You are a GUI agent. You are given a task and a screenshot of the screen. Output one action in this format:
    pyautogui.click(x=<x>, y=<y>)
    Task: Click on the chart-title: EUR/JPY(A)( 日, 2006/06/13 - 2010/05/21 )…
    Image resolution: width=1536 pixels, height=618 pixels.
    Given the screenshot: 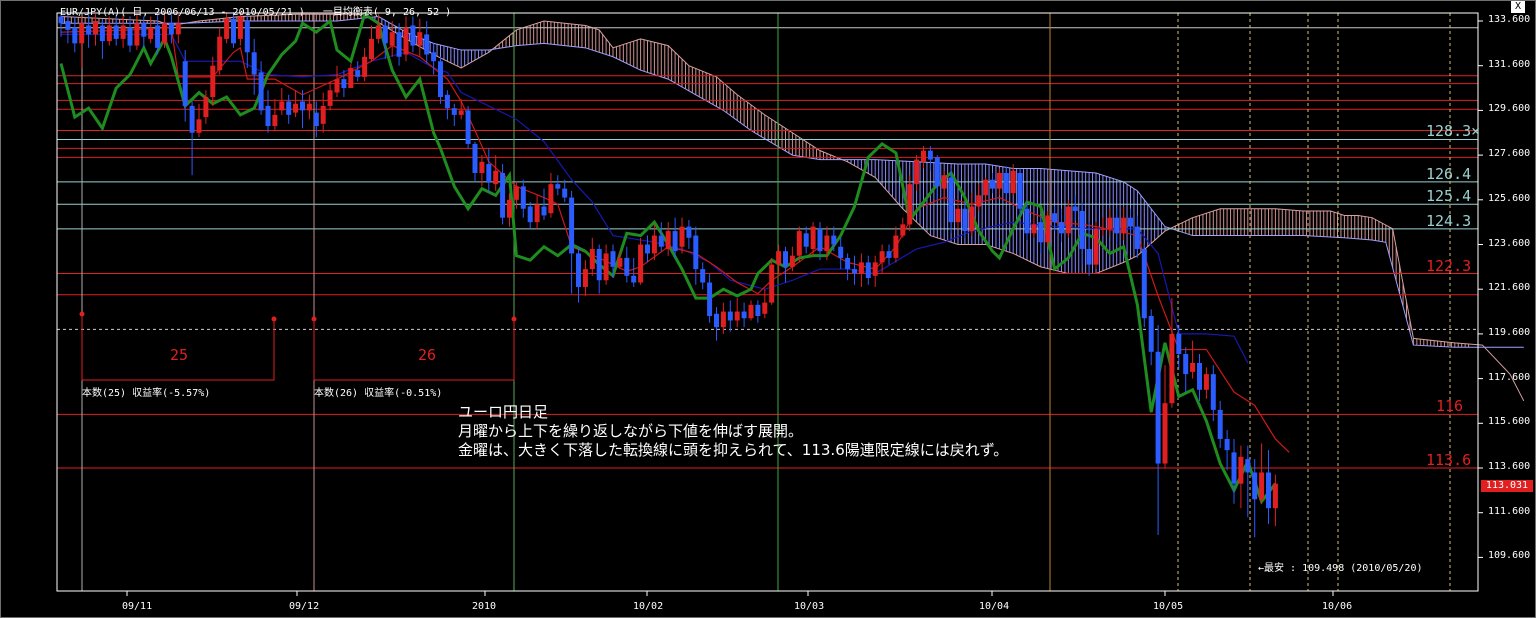 What is the action you would take?
    pyautogui.click(x=255, y=10)
    